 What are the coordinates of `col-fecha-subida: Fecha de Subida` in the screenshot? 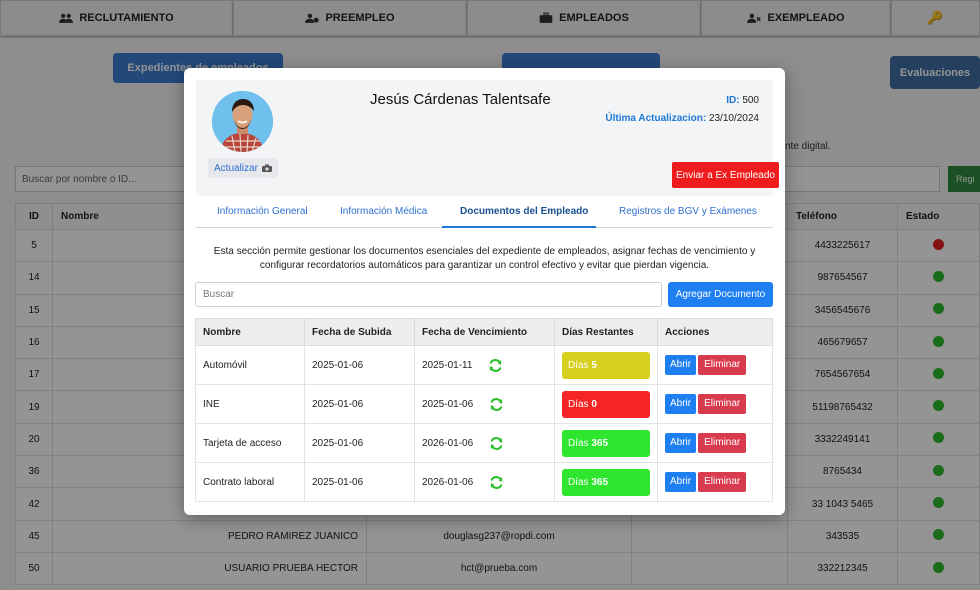 It's located at (359, 332).